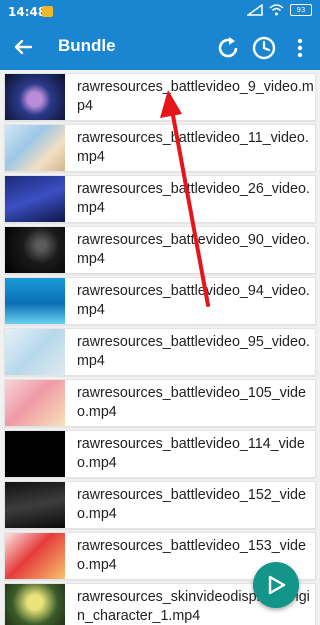  What do you see at coordinates (193, 351) in the screenshot?
I see `file-name: rawresources_battlevideo_95_video.mp4` at bounding box center [193, 351].